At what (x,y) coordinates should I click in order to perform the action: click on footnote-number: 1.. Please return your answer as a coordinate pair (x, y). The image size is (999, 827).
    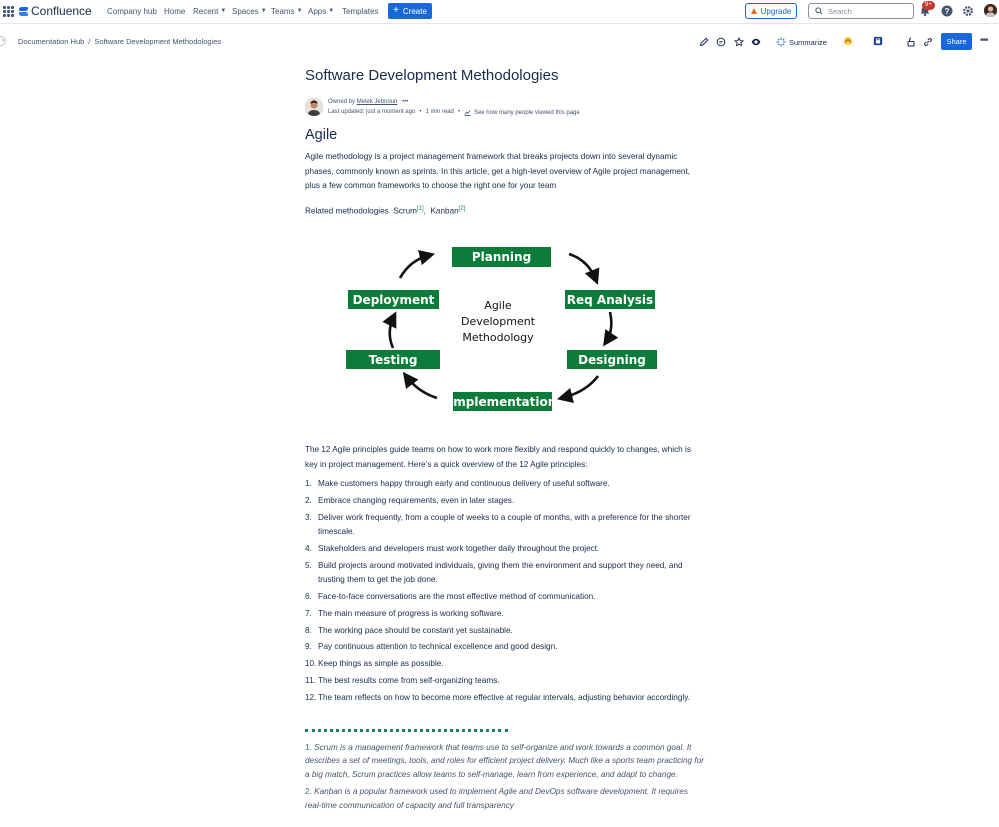
    Looking at the image, I should click on (308, 747).